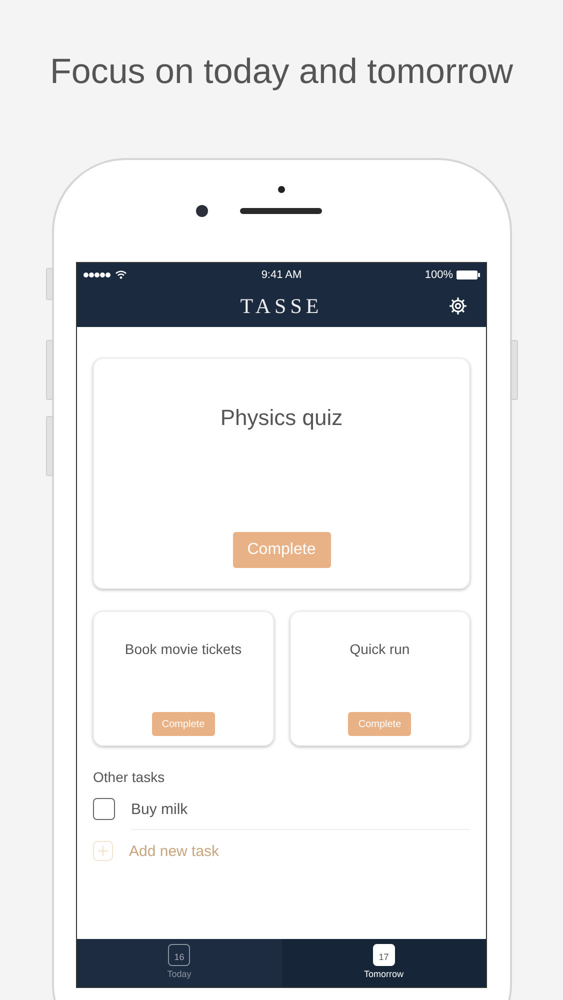 The image size is (563, 1000). Describe the element at coordinates (380, 649) in the screenshot. I see `task-title: Quick run` at that location.